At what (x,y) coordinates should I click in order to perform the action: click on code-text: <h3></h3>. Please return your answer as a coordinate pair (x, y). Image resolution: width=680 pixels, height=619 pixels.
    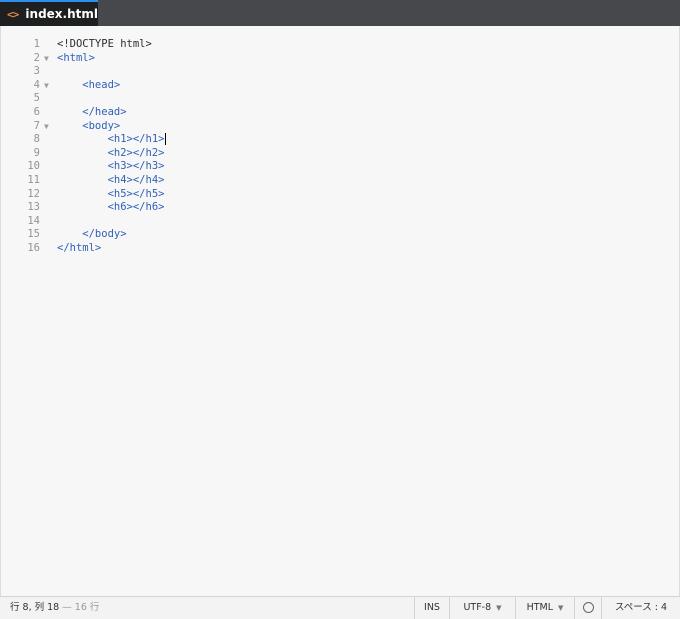
    Looking at the image, I should click on (111, 166).